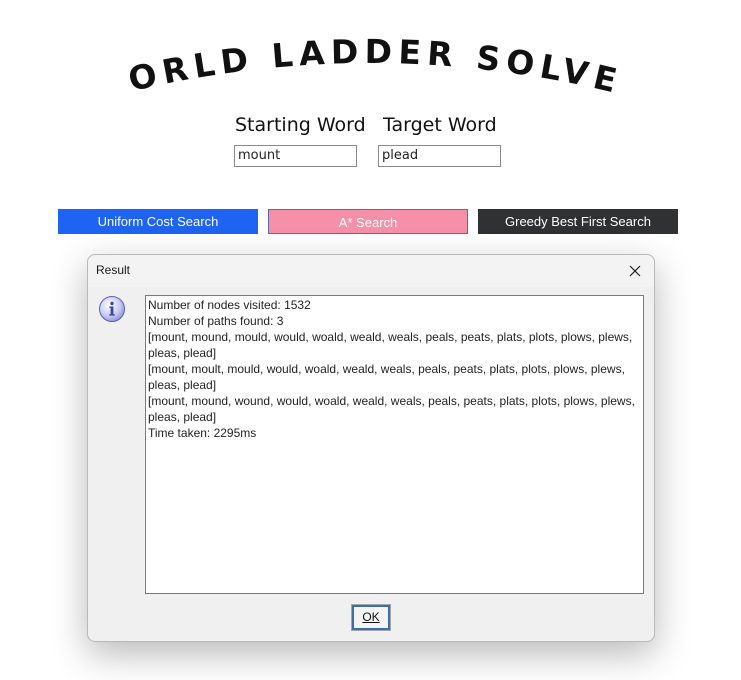  What do you see at coordinates (578, 221) in the screenshot?
I see `greedy-best-first-search-button: Greedy Best First Search` at bounding box center [578, 221].